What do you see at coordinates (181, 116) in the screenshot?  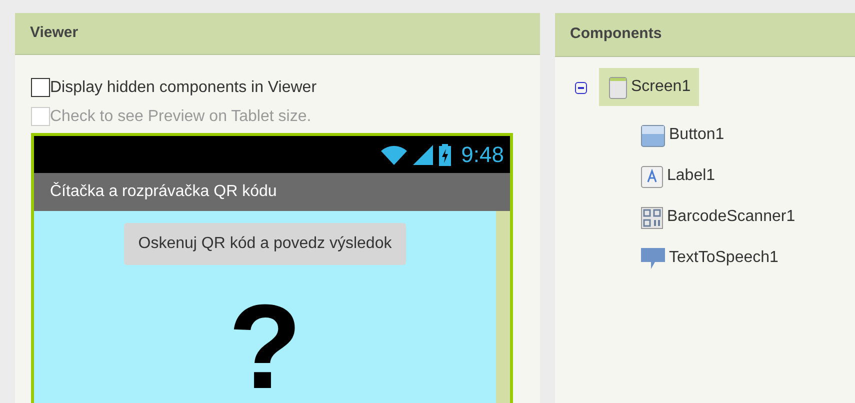 I see `checkbox-label: Check to see Preview on Tablet size.` at bounding box center [181, 116].